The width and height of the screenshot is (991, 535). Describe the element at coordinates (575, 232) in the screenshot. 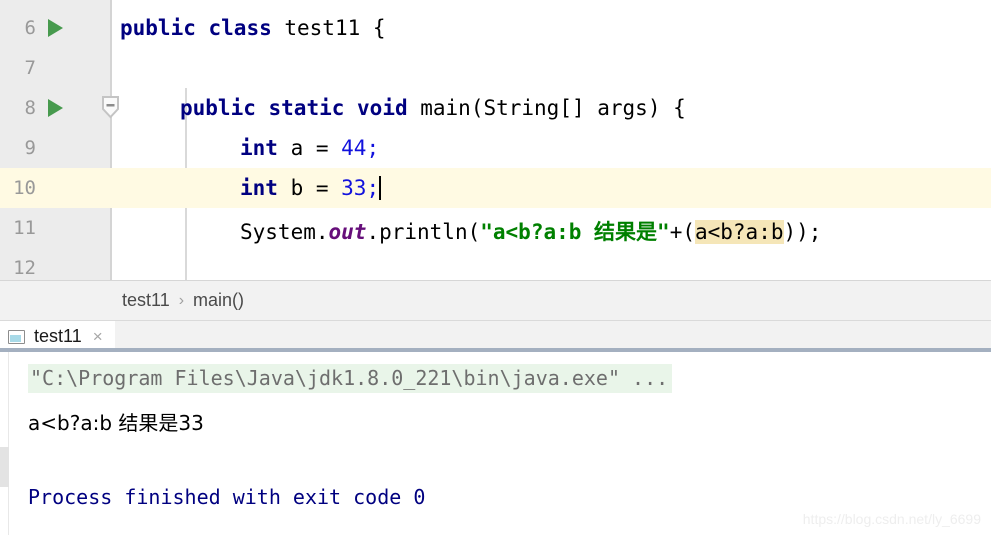

I see `string-literal: "a<b?a:b 结果是"` at that location.